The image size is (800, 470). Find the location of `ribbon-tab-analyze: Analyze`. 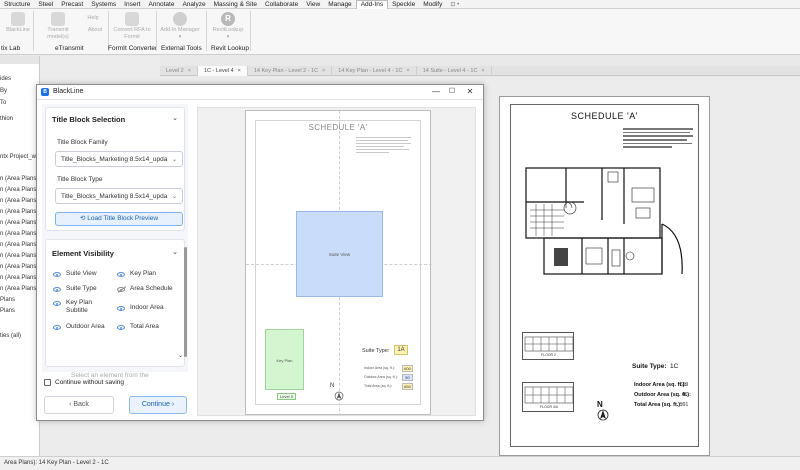

ribbon-tab-analyze: Analyze is located at coordinates (193, 4).